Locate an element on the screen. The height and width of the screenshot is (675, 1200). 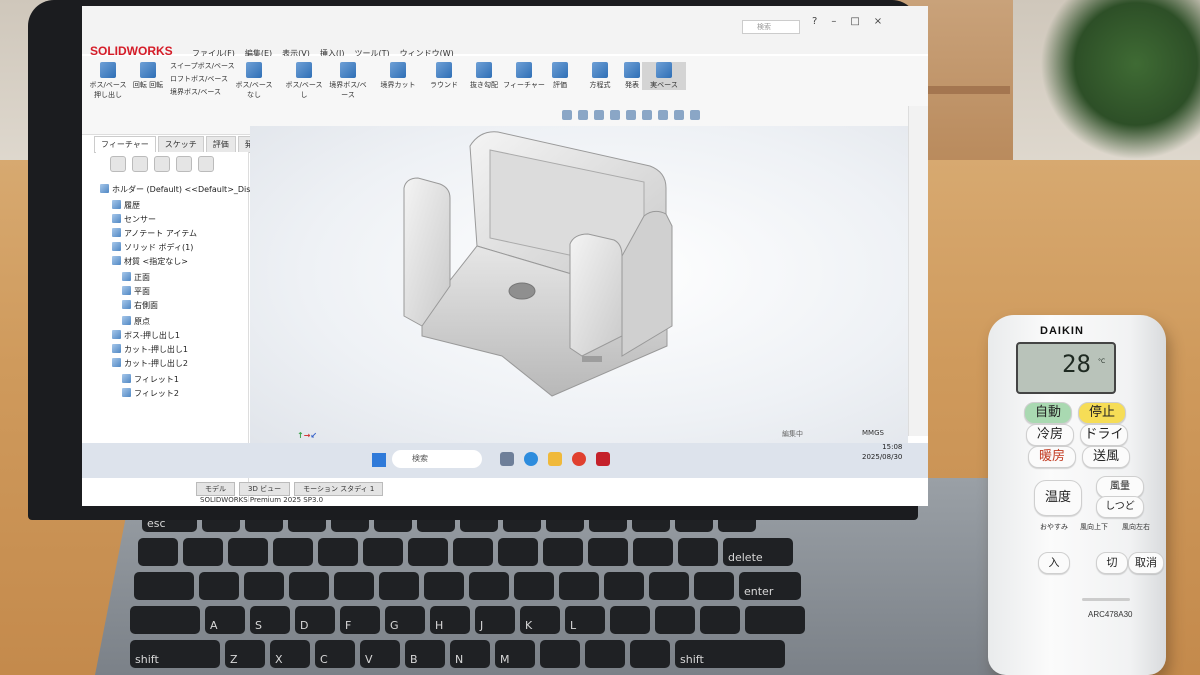
tab-model: モデル is located at coordinates (215, 489).